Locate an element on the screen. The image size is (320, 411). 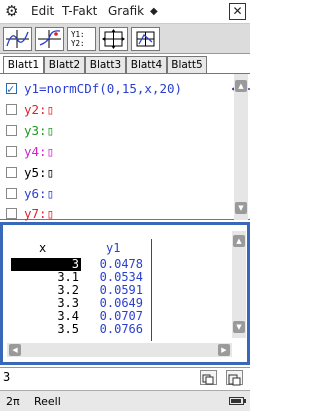
close-icon: ✕ is located at coordinates (237, 11).